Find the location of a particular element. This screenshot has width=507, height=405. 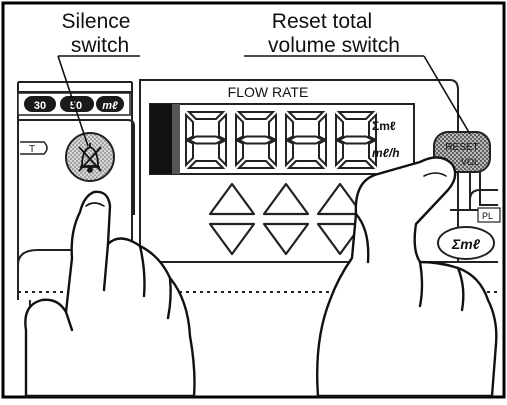

silence-switch is located at coordinates (90, 157).